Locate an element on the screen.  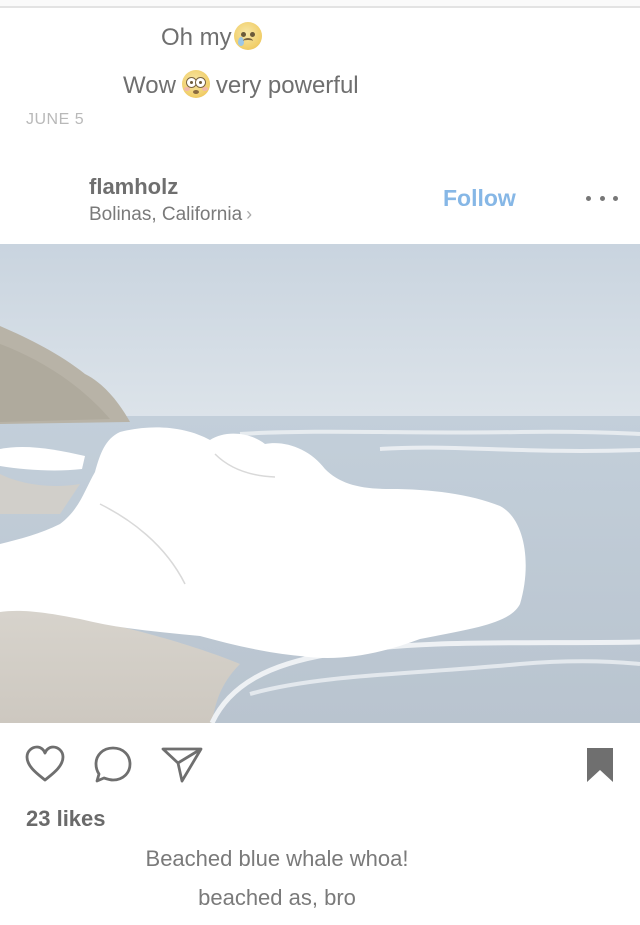
heart-icon is located at coordinates (45, 764).